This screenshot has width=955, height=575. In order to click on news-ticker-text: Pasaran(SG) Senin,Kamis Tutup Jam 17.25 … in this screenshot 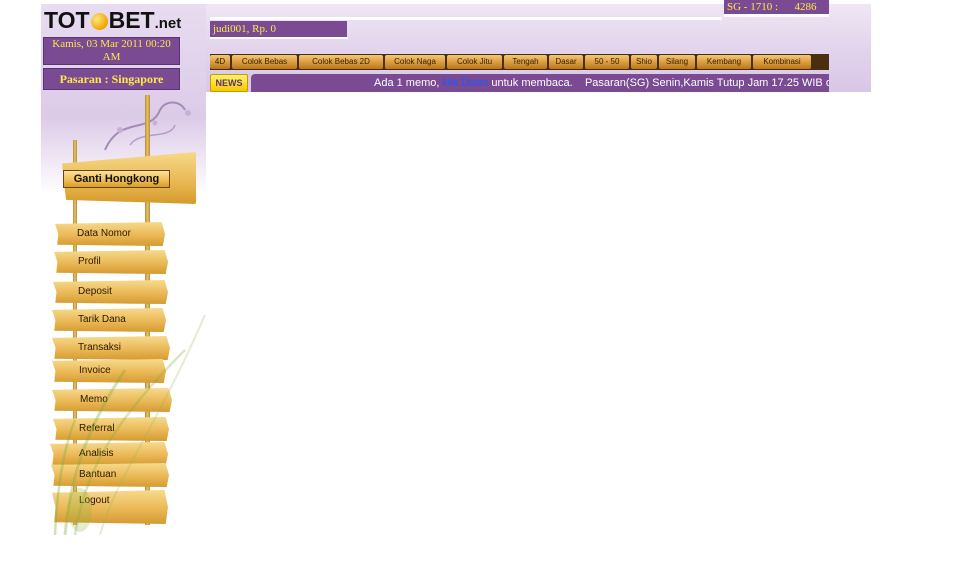, I will do `click(706, 83)`.